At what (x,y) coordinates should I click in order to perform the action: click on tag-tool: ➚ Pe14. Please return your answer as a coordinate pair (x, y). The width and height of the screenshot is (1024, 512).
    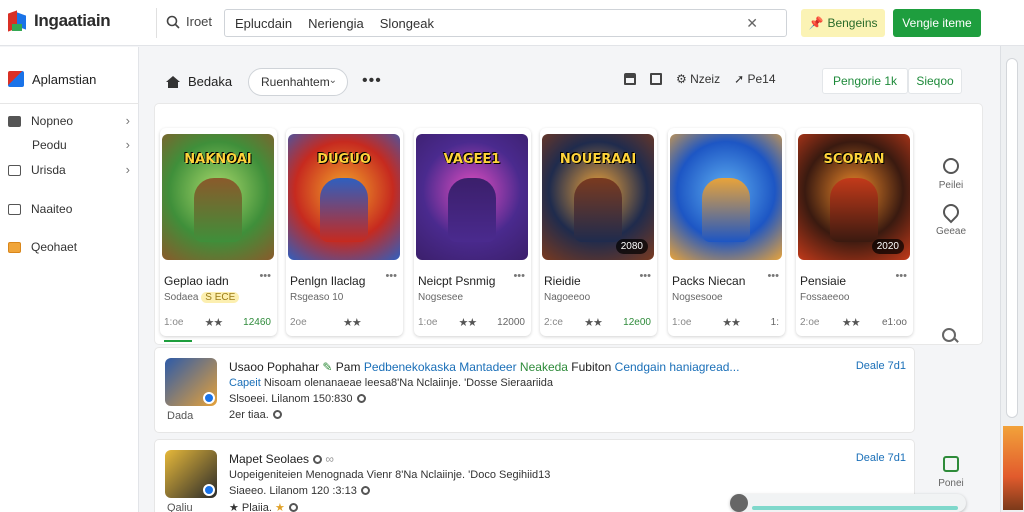
    Looking at the image, I should click on (754, 79).